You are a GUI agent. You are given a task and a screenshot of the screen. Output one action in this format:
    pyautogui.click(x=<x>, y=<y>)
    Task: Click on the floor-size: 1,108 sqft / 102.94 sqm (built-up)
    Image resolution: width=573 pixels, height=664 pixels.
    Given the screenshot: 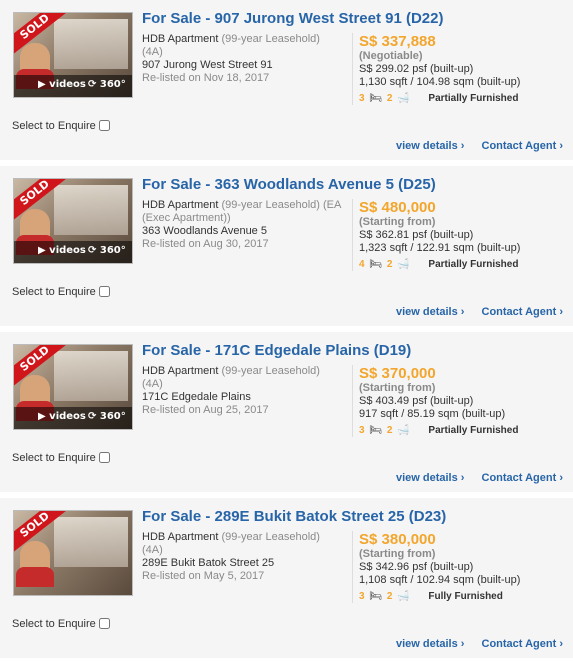 What is the action you would take?
    pyautogui.click(x=440, y=580)
    